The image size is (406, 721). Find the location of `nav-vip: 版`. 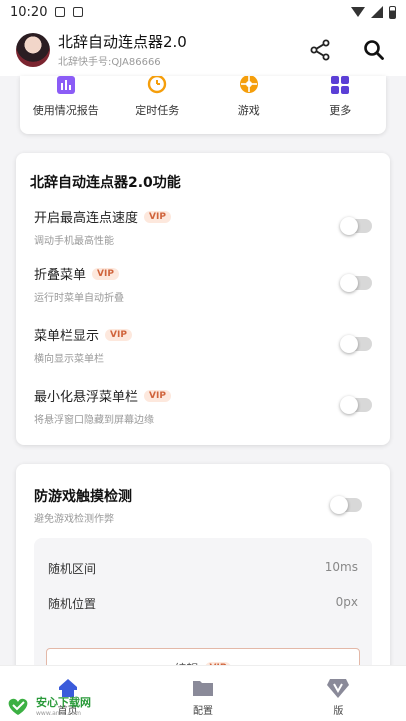

nav-vip: 版 is located at coordinates (338, 693).